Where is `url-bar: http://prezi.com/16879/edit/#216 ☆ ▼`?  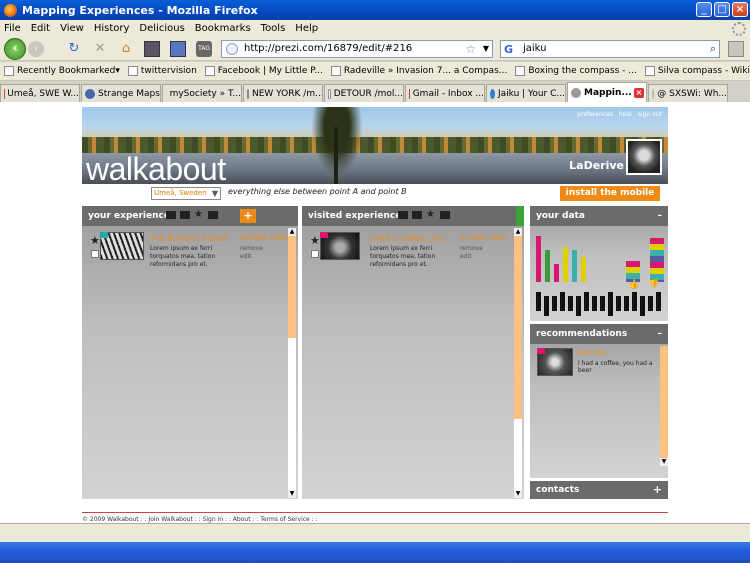 url-bar: http://prezi.com/16879/edit/#216 ☆ ▼ is located at coordinates (357, 49).